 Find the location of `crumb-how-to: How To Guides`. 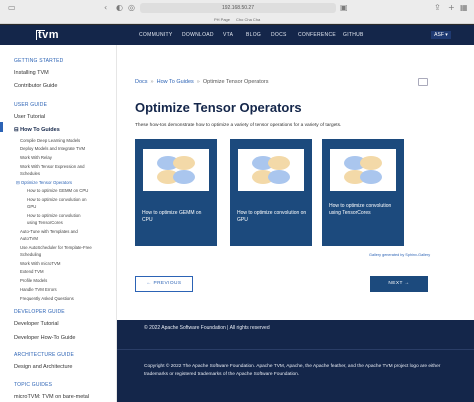

crumb-how-to: How To Guides is located at coordinates (175, 82).